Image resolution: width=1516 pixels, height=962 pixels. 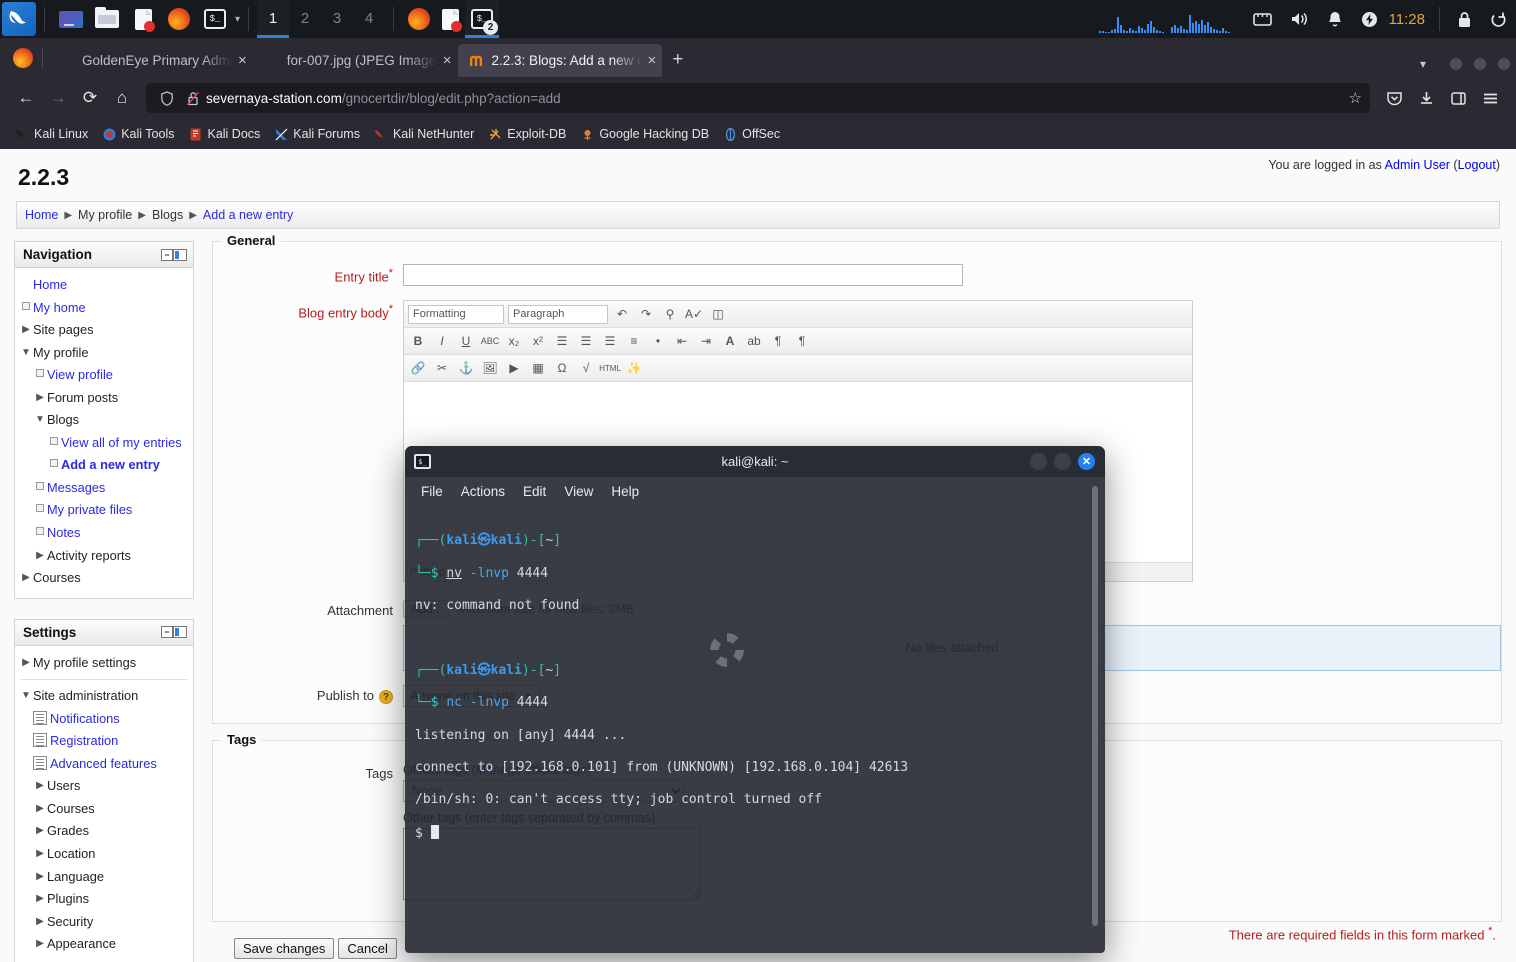 I want to click on settings-item-plugins: Plugins, so click(x=104, y=899).